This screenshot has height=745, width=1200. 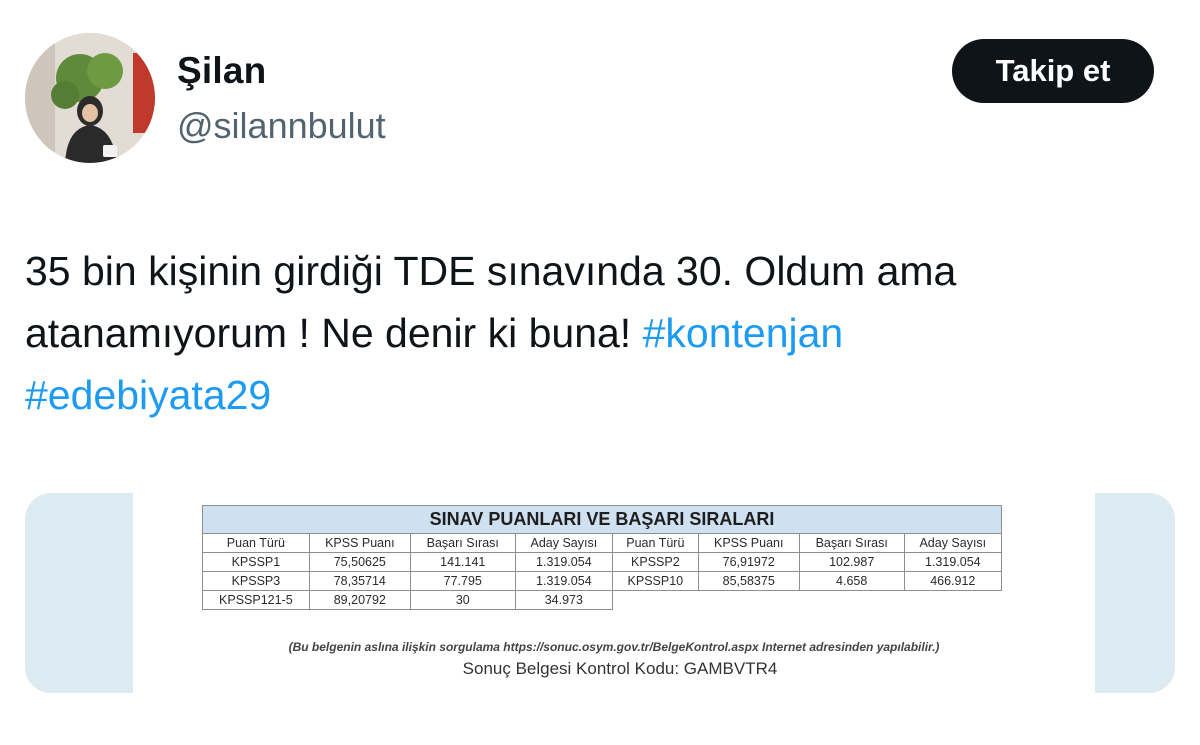 What do you see at coordinates (359, 581) in the screenshot?
I see `table-cell: 78,35714` at bounding box center [359, 581].